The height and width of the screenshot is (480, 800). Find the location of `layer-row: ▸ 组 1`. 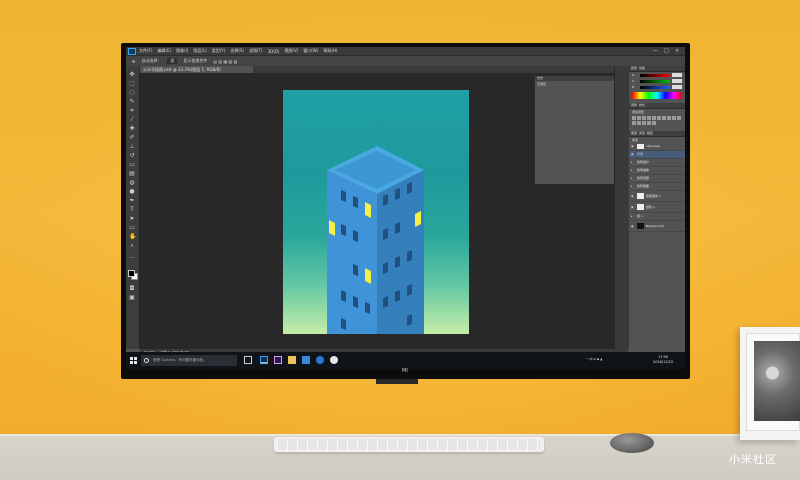

layer-row: ▸ 组 1 is located at coordinates (657, 217).